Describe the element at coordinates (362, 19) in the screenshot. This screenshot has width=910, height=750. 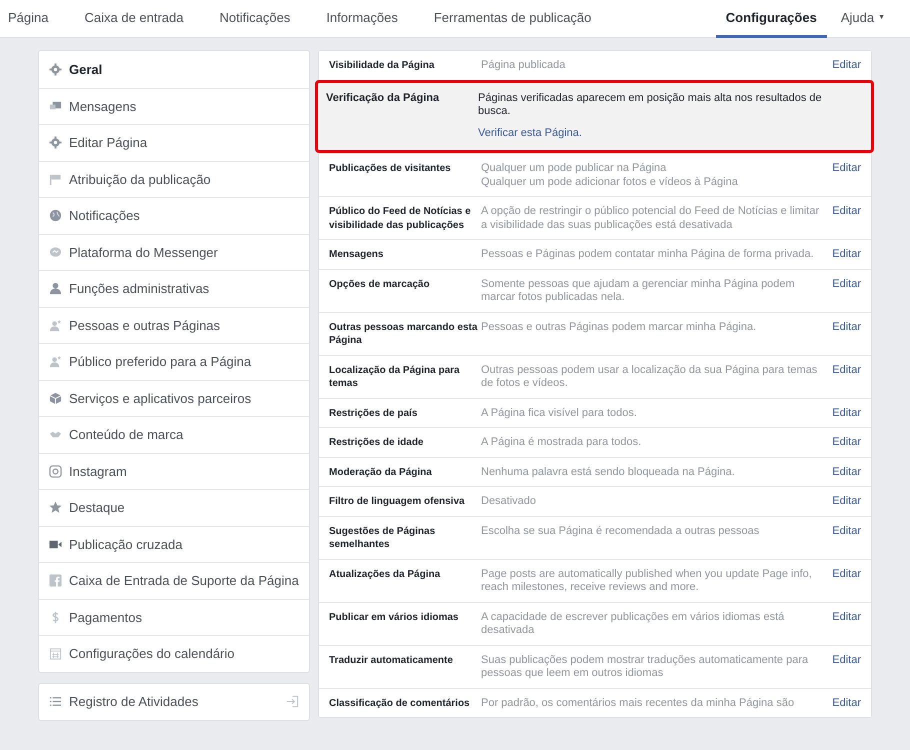
I see `nav-tab: Informações` at that location.